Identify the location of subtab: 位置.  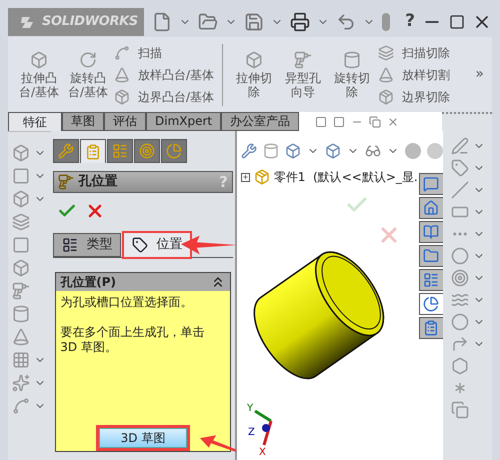
(157, 245).